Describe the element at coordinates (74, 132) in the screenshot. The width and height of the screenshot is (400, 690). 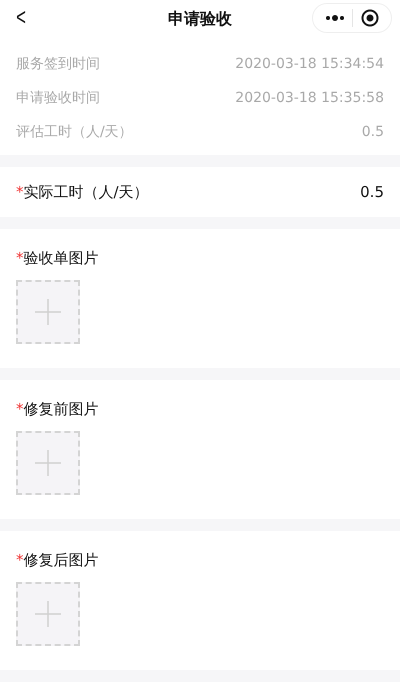
I see `info-label: 评估工时（人/天）` at that location.